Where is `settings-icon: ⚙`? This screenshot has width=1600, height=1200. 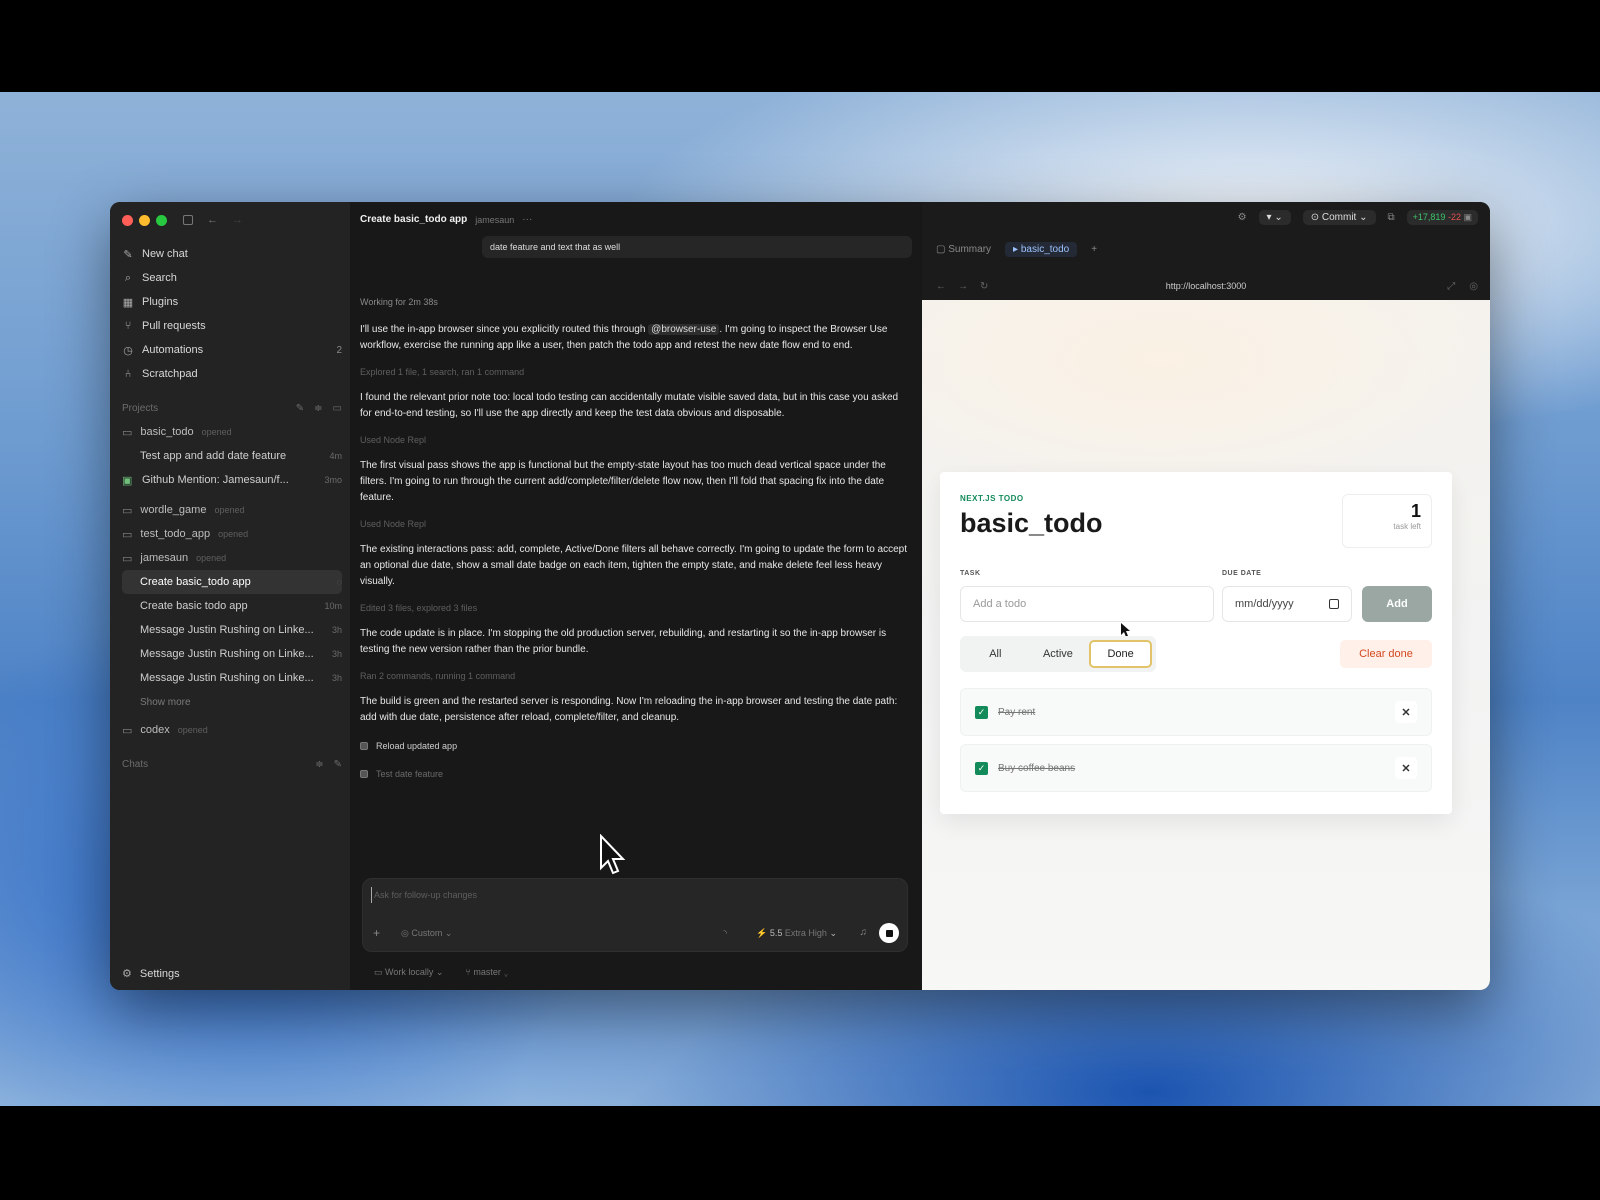
settings-icon: ⚙ is located at coordinates (1242, 217).